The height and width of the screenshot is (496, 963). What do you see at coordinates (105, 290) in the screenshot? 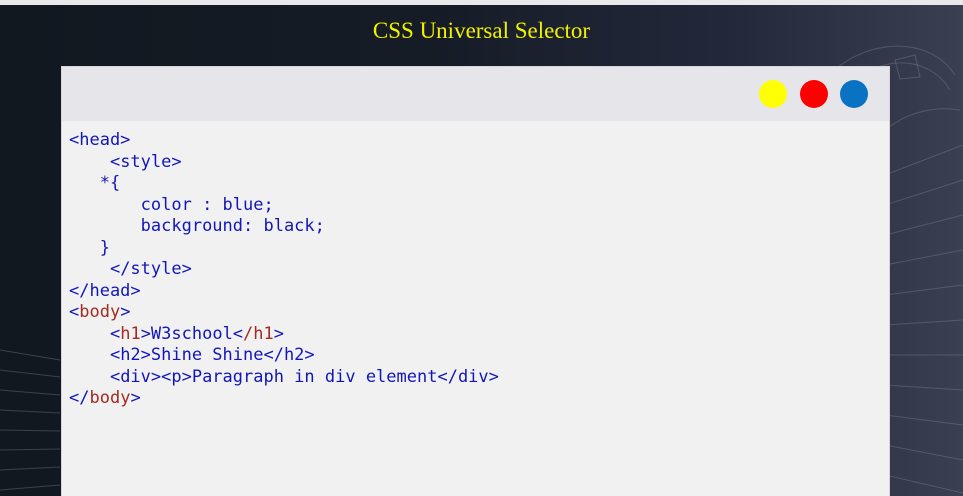
I see `code-line: </head>` at bounding box center [105, 290].